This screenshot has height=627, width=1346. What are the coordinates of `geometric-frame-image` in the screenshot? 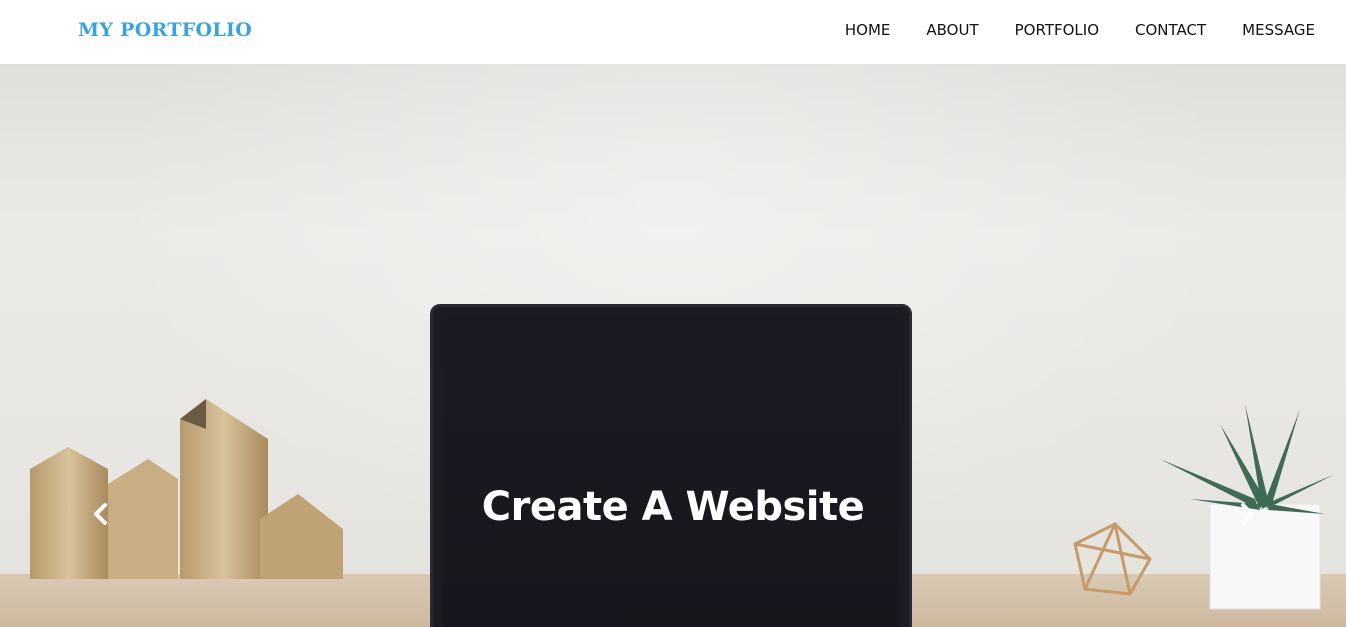 It's located at (1112, 559).